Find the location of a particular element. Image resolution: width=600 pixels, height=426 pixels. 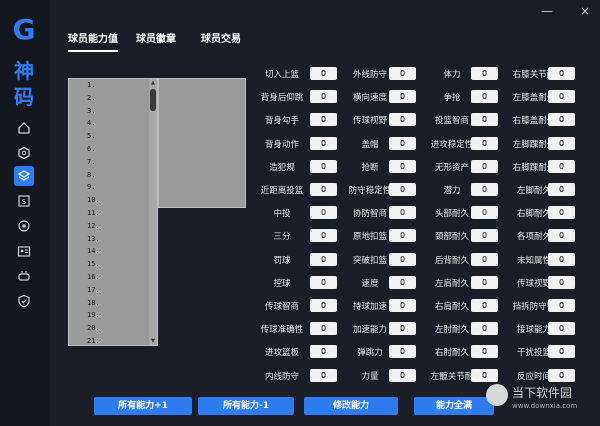

id-card-icon is located at coordinates (24, 251).